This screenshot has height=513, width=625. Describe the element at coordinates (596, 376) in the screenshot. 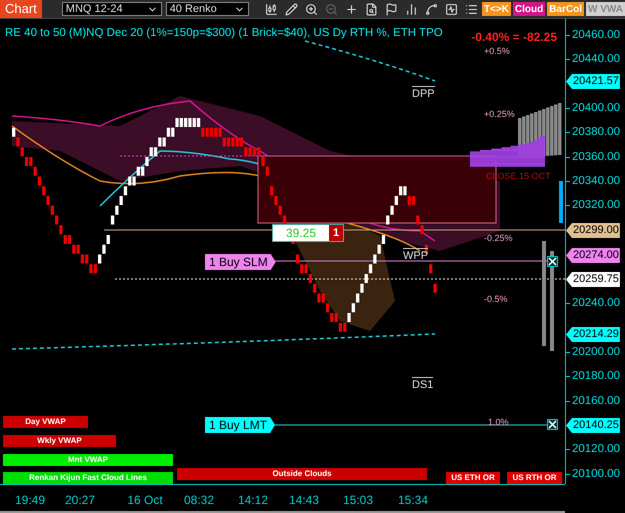

I see `price-tick: 20180.00` at that location.